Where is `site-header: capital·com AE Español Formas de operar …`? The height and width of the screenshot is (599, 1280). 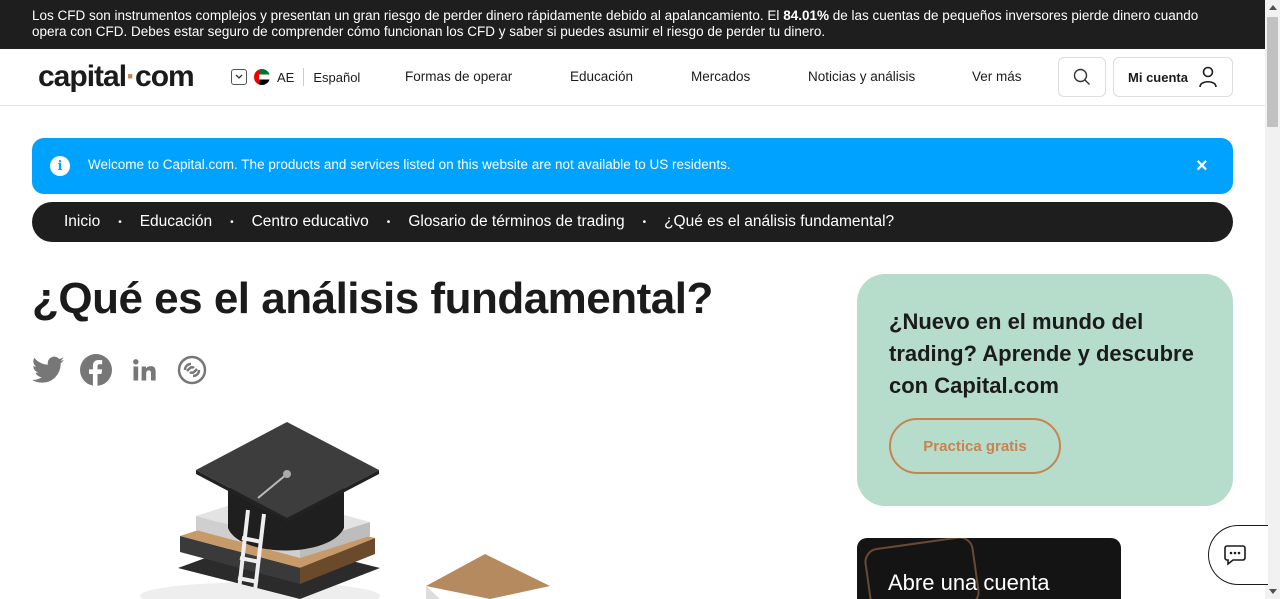
site-header: capital·com AE Español Formas de operar … is located at coordinates (632, 77).